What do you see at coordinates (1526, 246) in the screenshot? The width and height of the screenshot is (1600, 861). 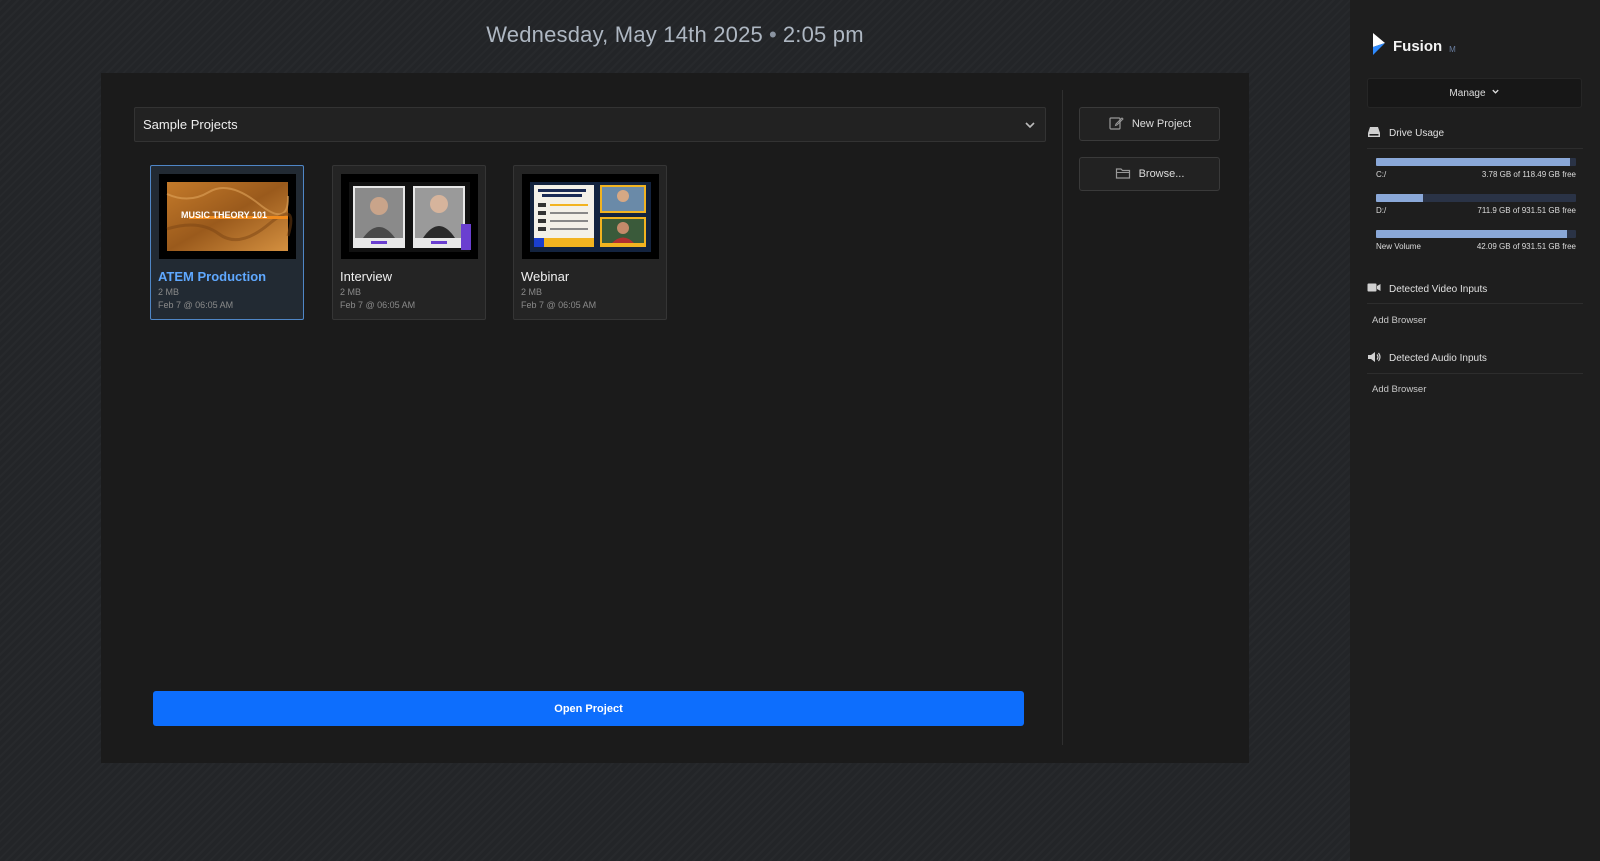 I see `drive-free: 42.09 GB of 931.51 GB free` at bounding box center [1526, 246].